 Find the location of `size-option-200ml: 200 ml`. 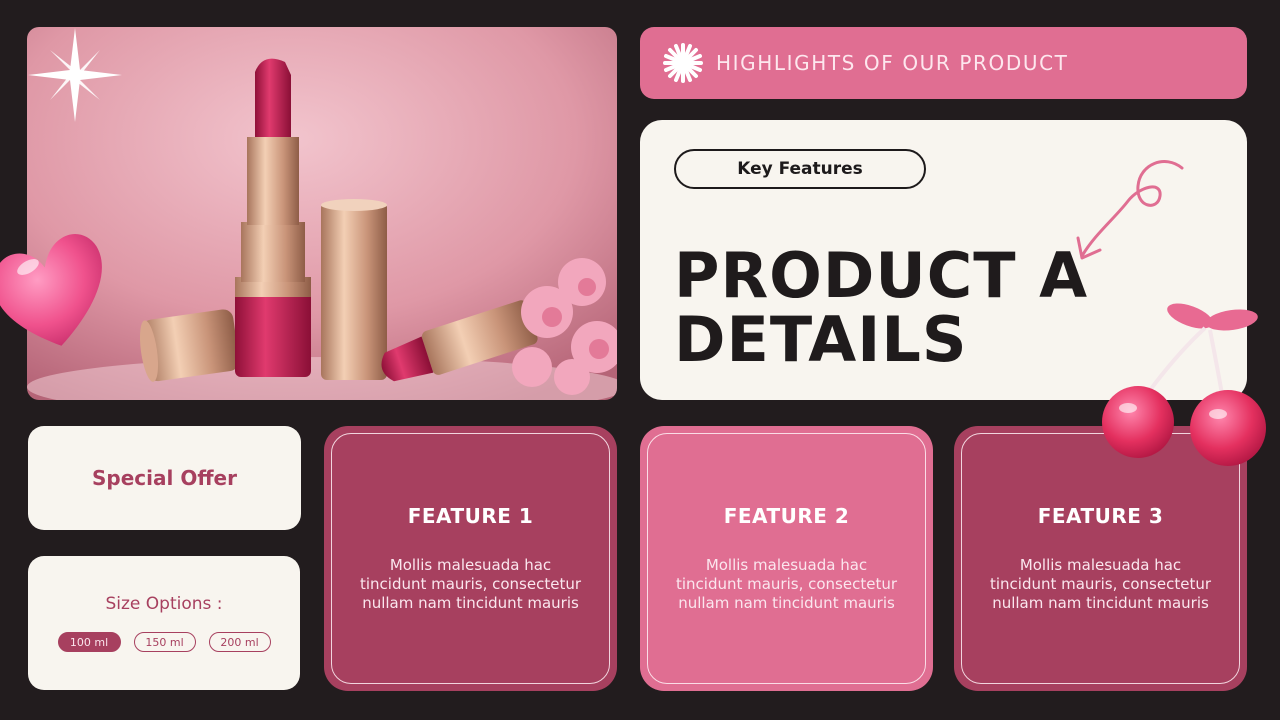

size-option-200ml: 200 ml is located at coordinates (239, 642).